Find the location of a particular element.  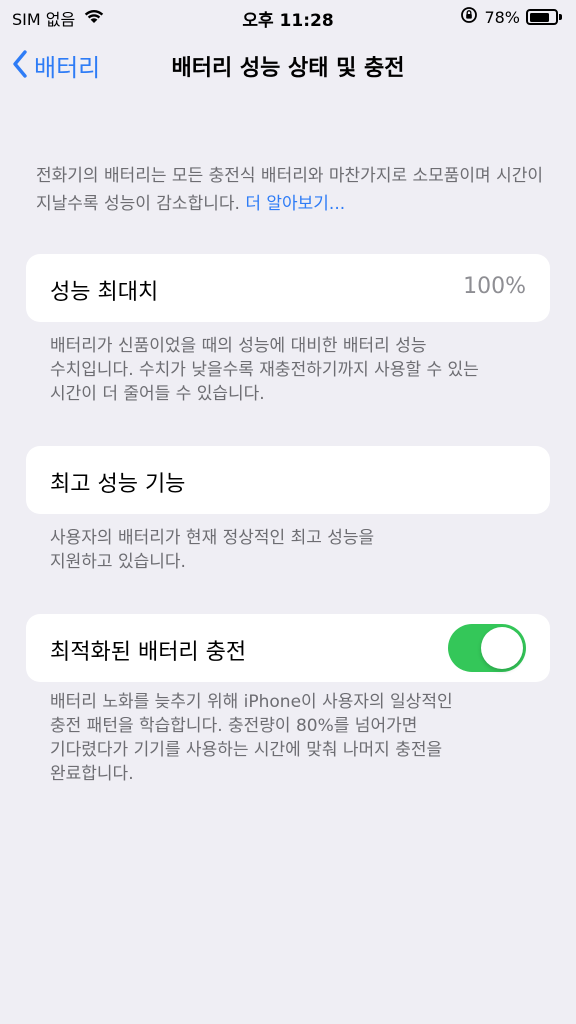

footnote-line: 충전 패턴을 학습합니다. 충전량이 80%를 넘어가면 is located at coordinates (234, 726).